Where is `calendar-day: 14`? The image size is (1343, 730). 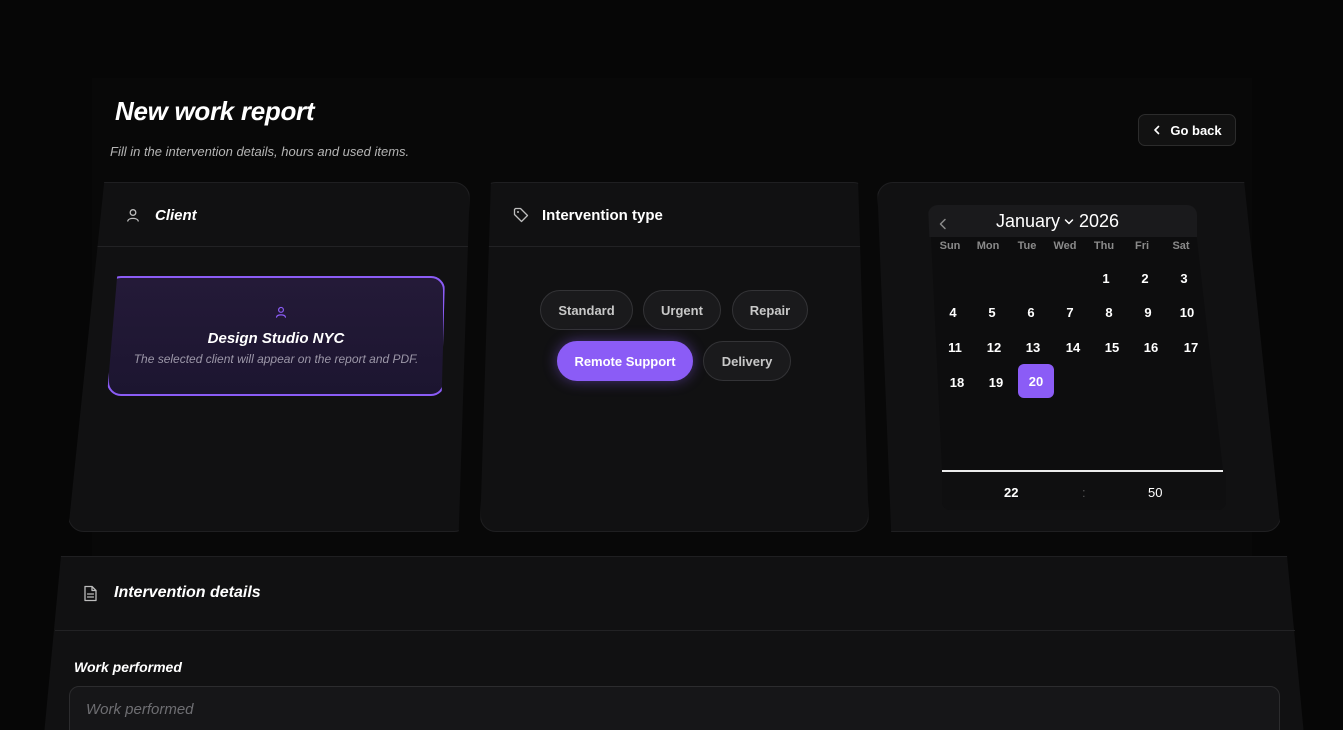
calendar-day: 14 is located at coordinates (1073, 347).